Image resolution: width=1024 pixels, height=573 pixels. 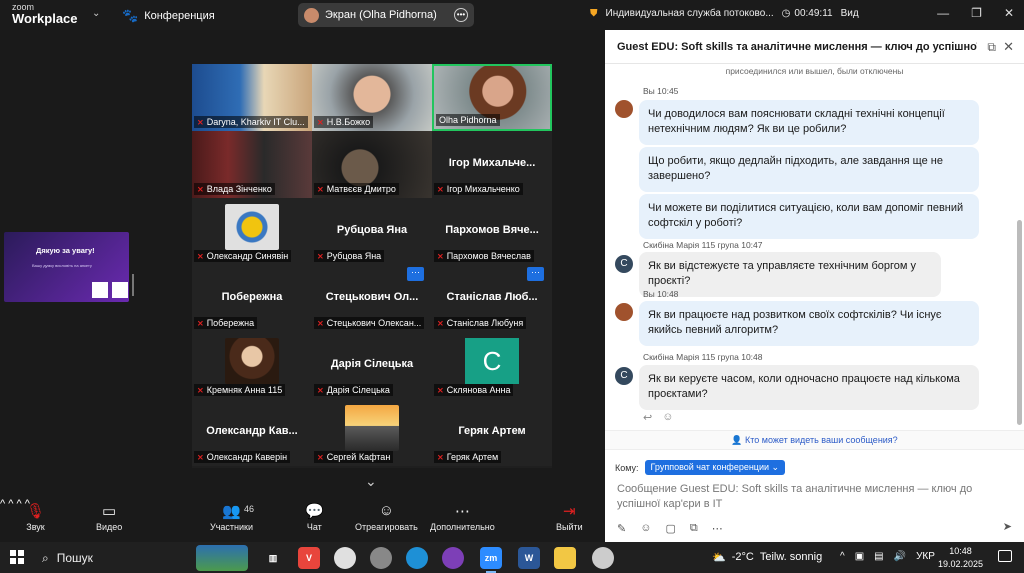 I want to click on more-icon: ⋯, so click(x=717, y=528).